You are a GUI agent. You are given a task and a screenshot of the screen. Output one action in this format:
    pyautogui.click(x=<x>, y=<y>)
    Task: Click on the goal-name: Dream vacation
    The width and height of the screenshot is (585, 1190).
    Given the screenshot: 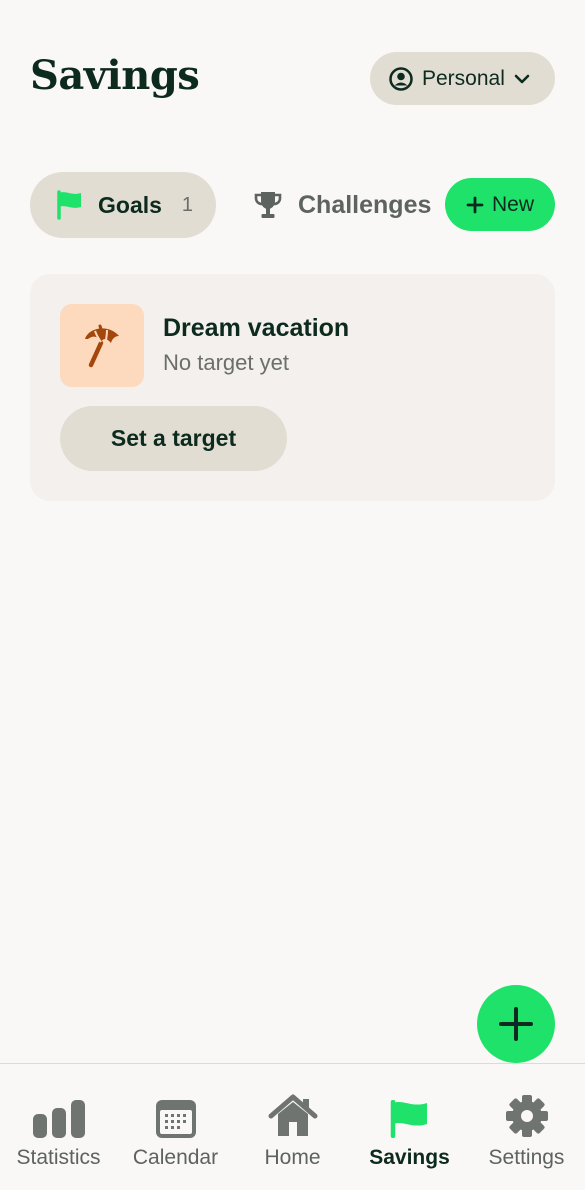 What is the action you would take?
    pyautogui.click(x=256, y=328)
    